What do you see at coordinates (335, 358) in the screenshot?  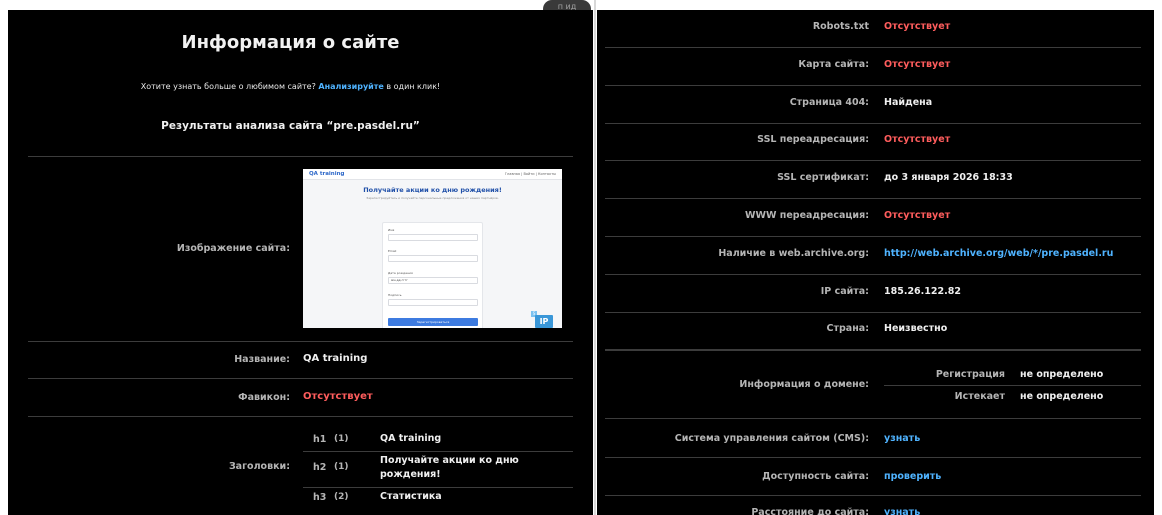 I see `name-value: QA training` at bounding box center [335, 358].